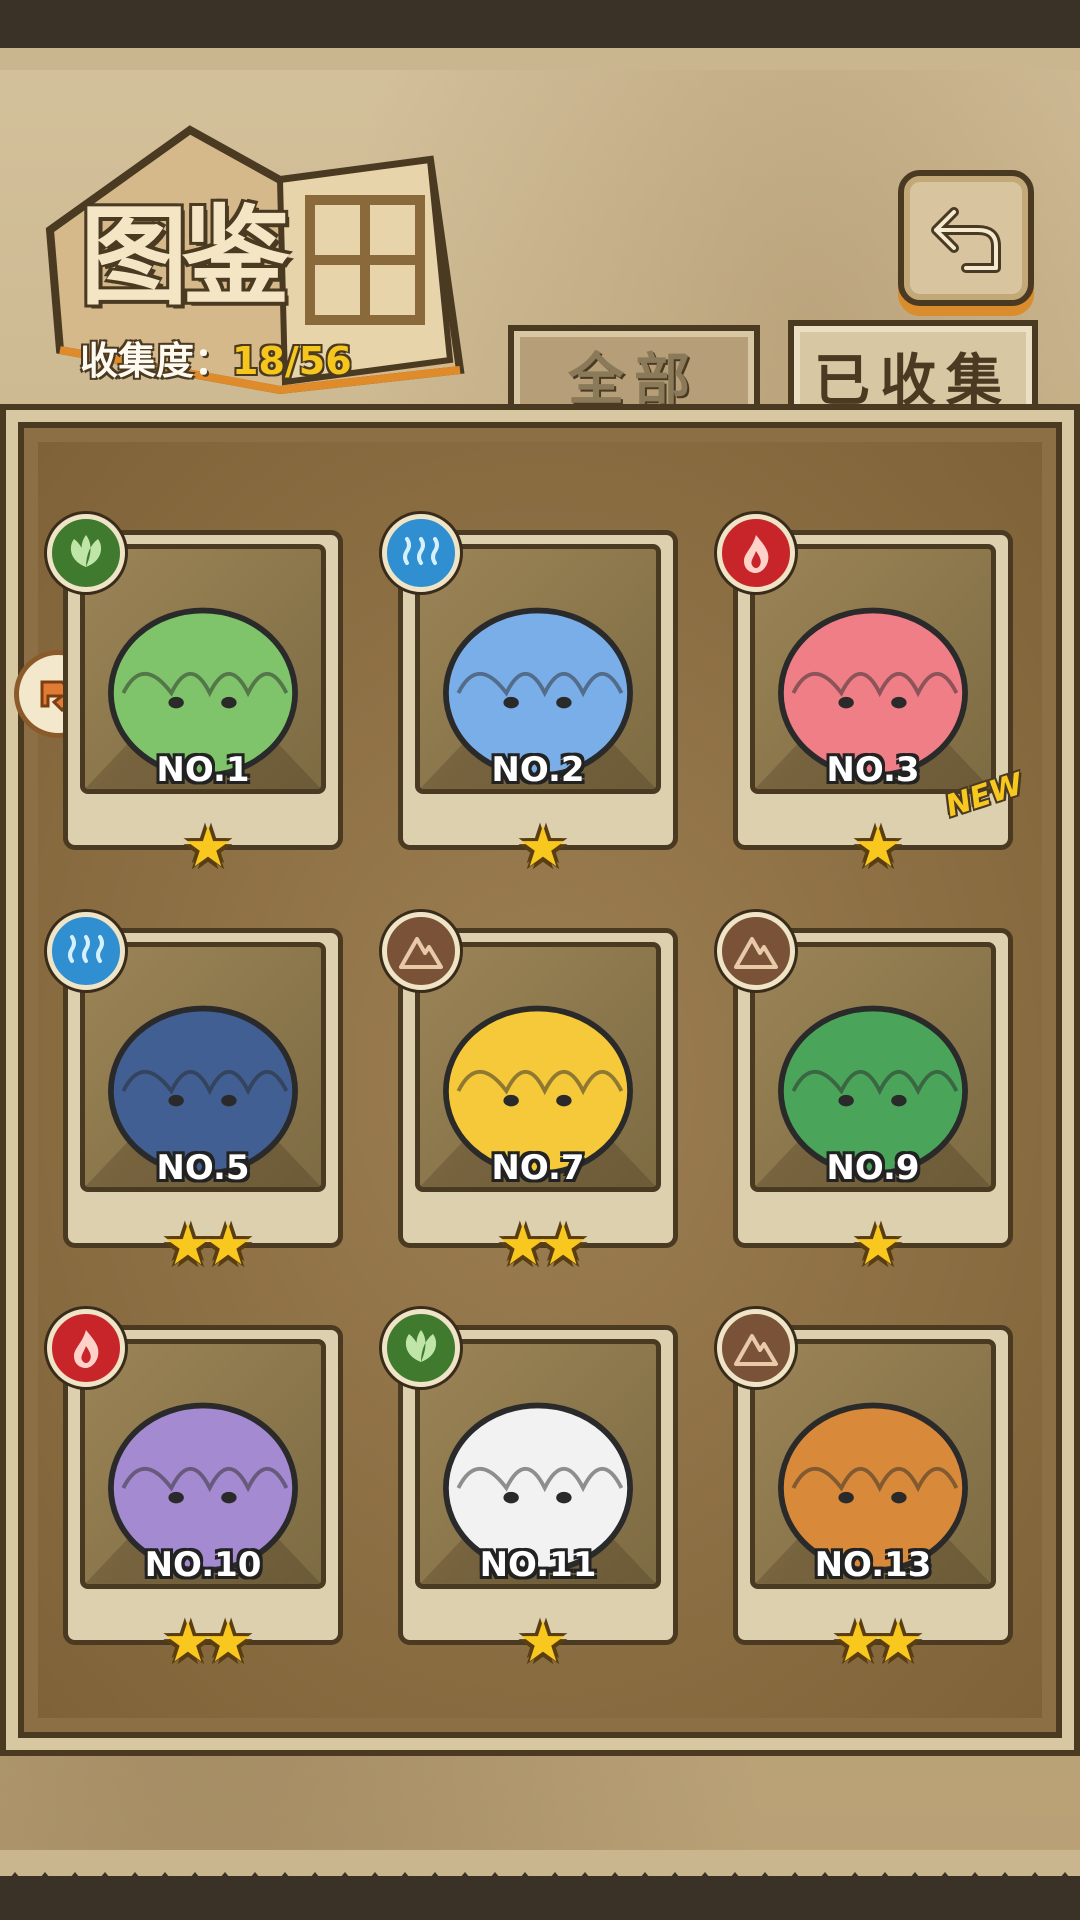  What do you see at coordinates (865, 1490) in the screenshot?
I see `creature-card: NO.13 ★★` at bounding box center [865, 1490].